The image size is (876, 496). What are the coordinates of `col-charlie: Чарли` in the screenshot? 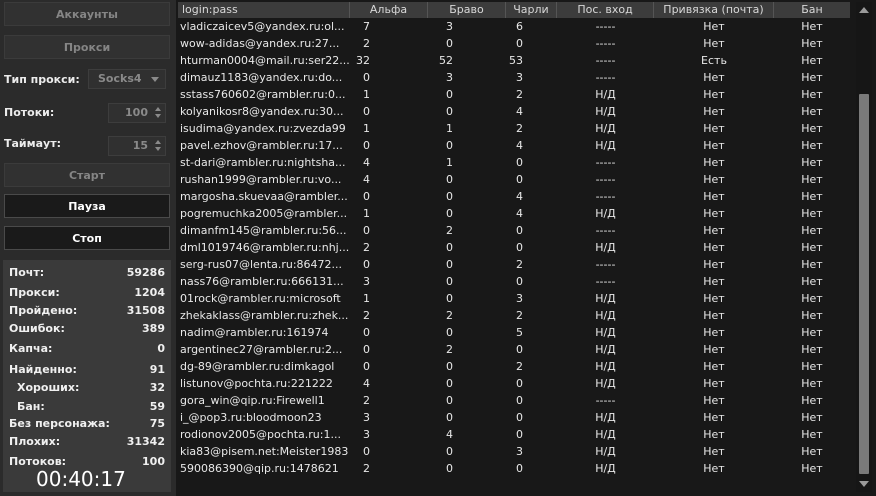 It's located at (531, 10).